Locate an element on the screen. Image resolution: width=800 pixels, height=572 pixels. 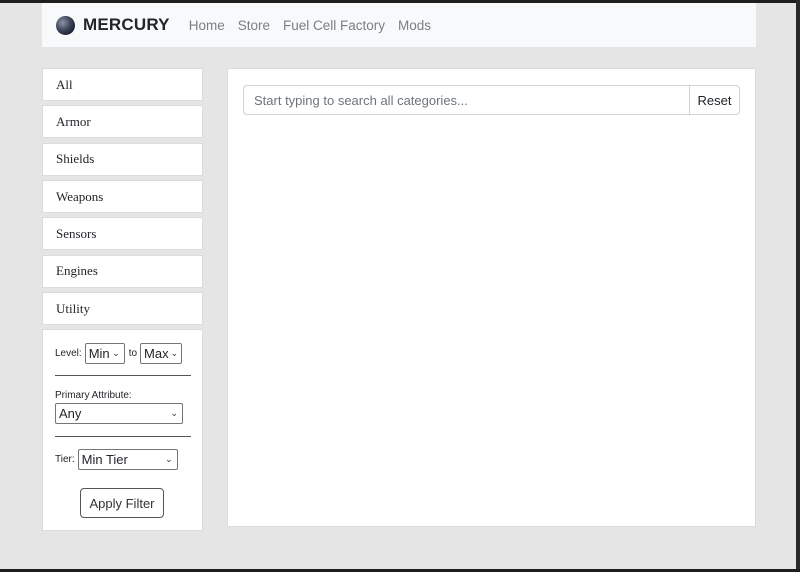
category-weapons: Weapons is located at coordinates (122, 197).